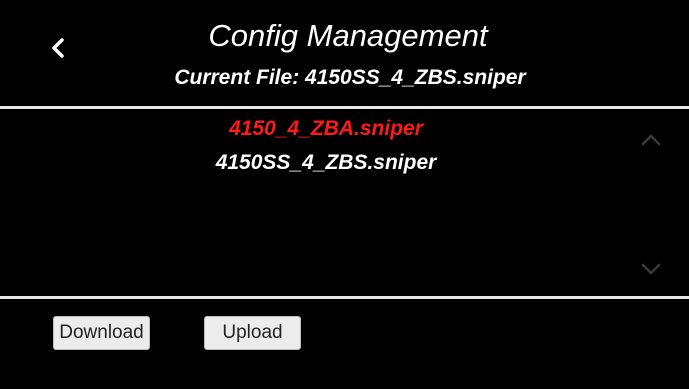 The image size is (689, 389). Describe the element at coordinates (348, 35) in the screenshot. I see `page-title: Config Management` at that location.